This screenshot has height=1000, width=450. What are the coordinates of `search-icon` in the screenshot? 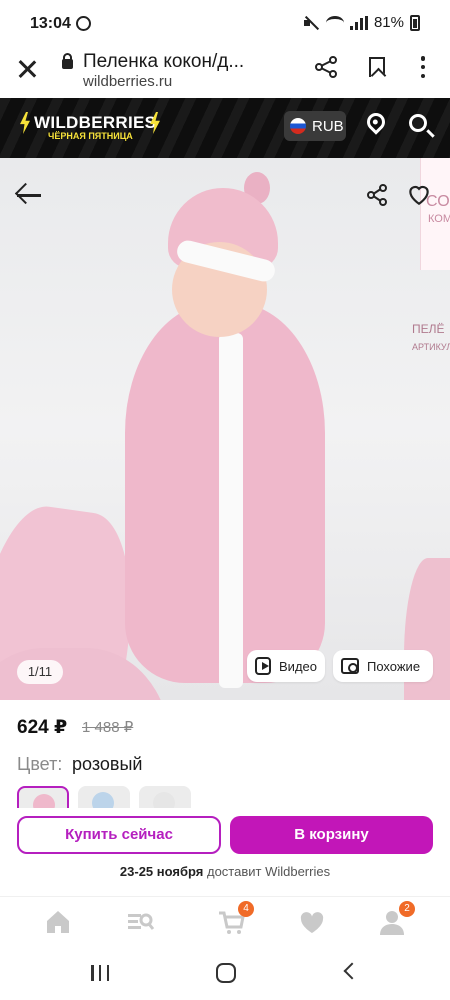 It's located at (418, 123).